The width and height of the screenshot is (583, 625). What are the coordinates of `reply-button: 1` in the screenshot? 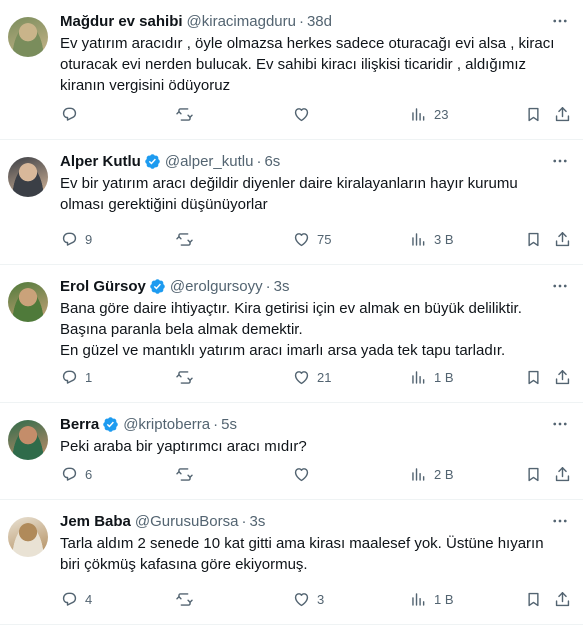 It's located at (76, 377).